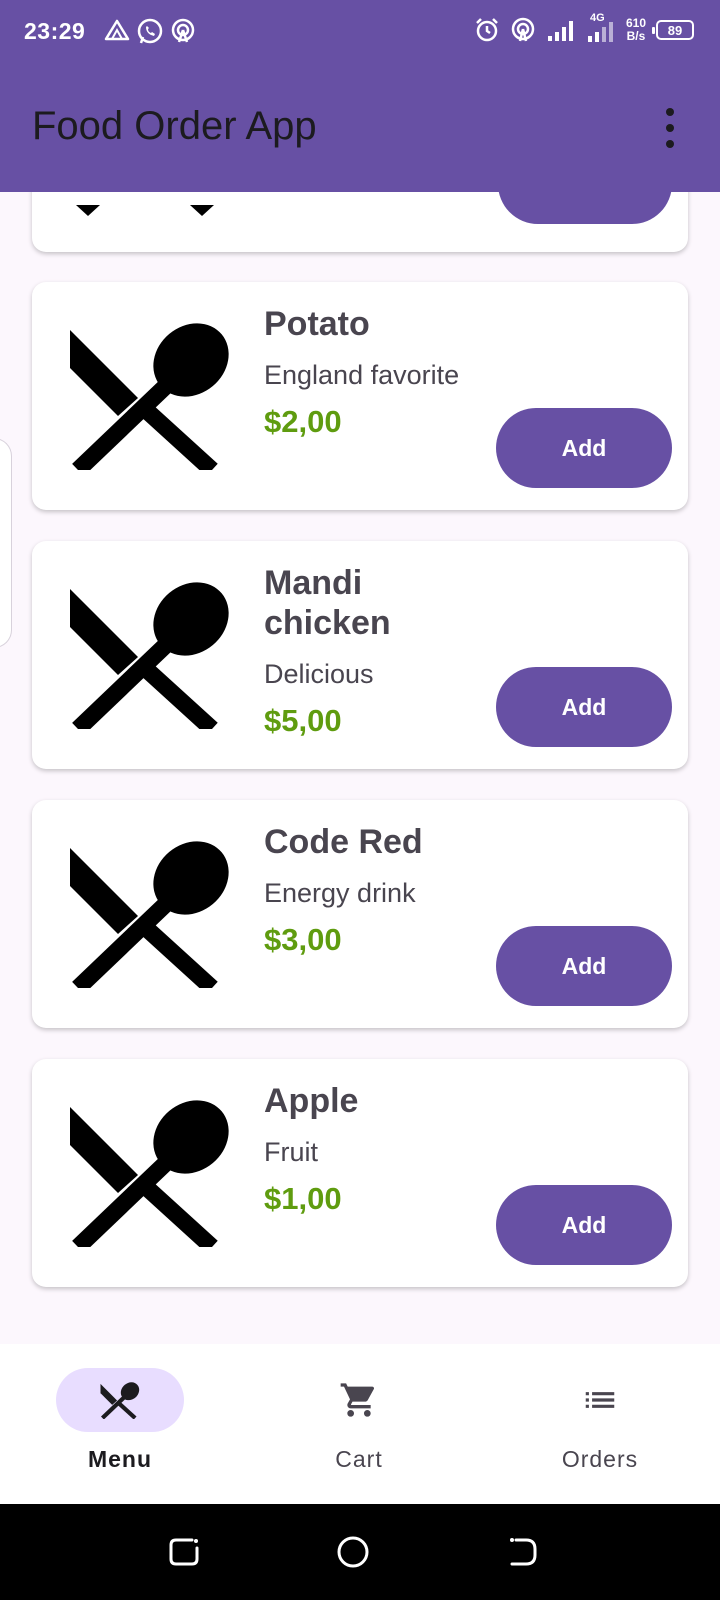  I want to click on item-description: England favorite, so click(362, 375).